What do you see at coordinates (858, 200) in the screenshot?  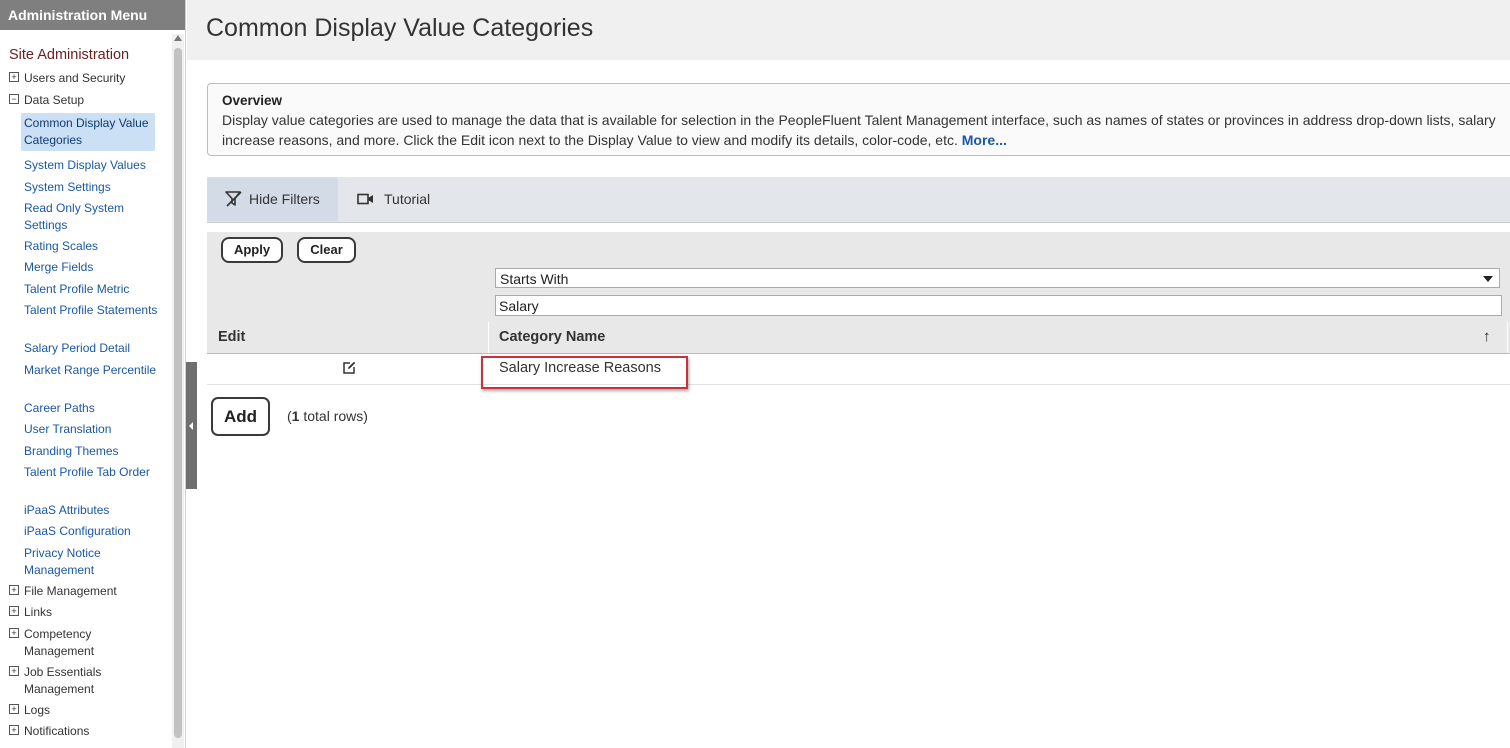 I see `filter-toolbar: Hide Filters Tutorial` at bounding box center [858, 200].